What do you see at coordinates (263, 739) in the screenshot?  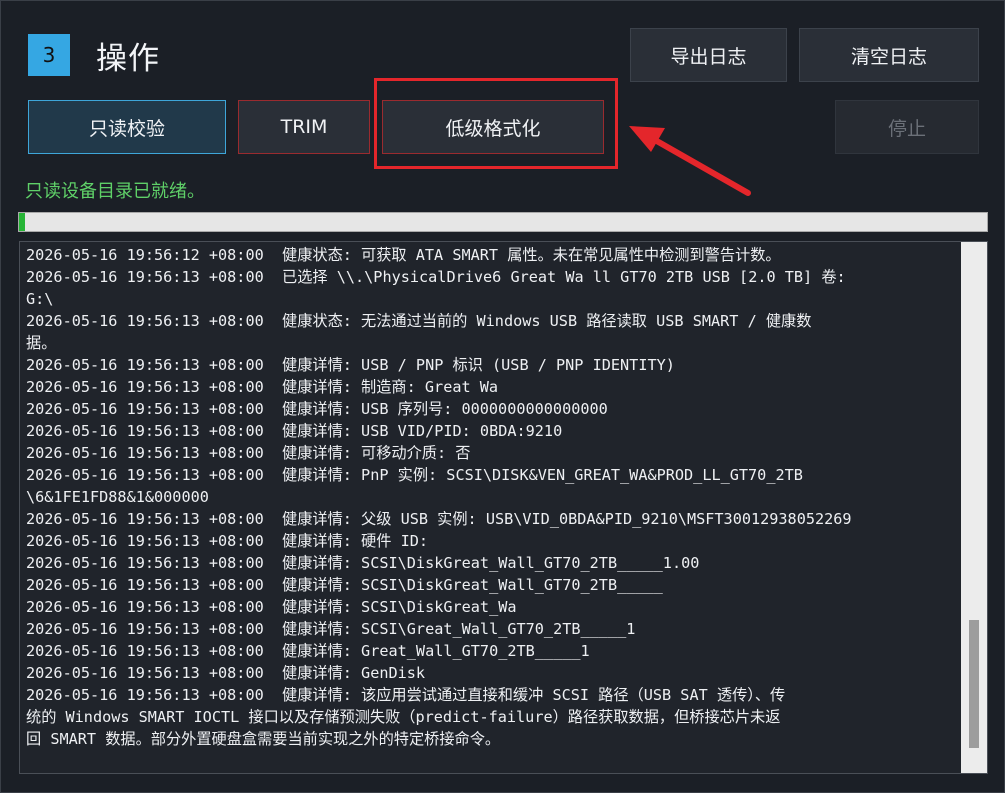 I see `log-line: 回 SMART 数据。部分外置硬盘盒需要当前实现之外的特定桥接命令。` at bounding box center [263, 739].